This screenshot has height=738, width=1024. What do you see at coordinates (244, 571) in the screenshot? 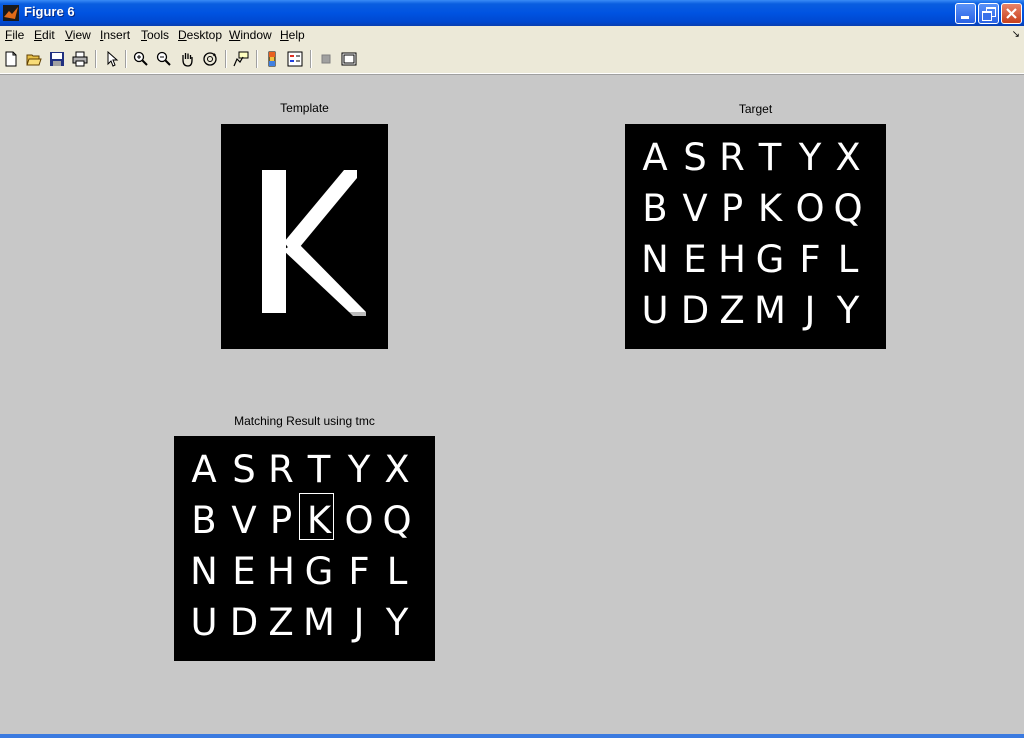
I see `result-letter: E` at bounding box center [244, 571].